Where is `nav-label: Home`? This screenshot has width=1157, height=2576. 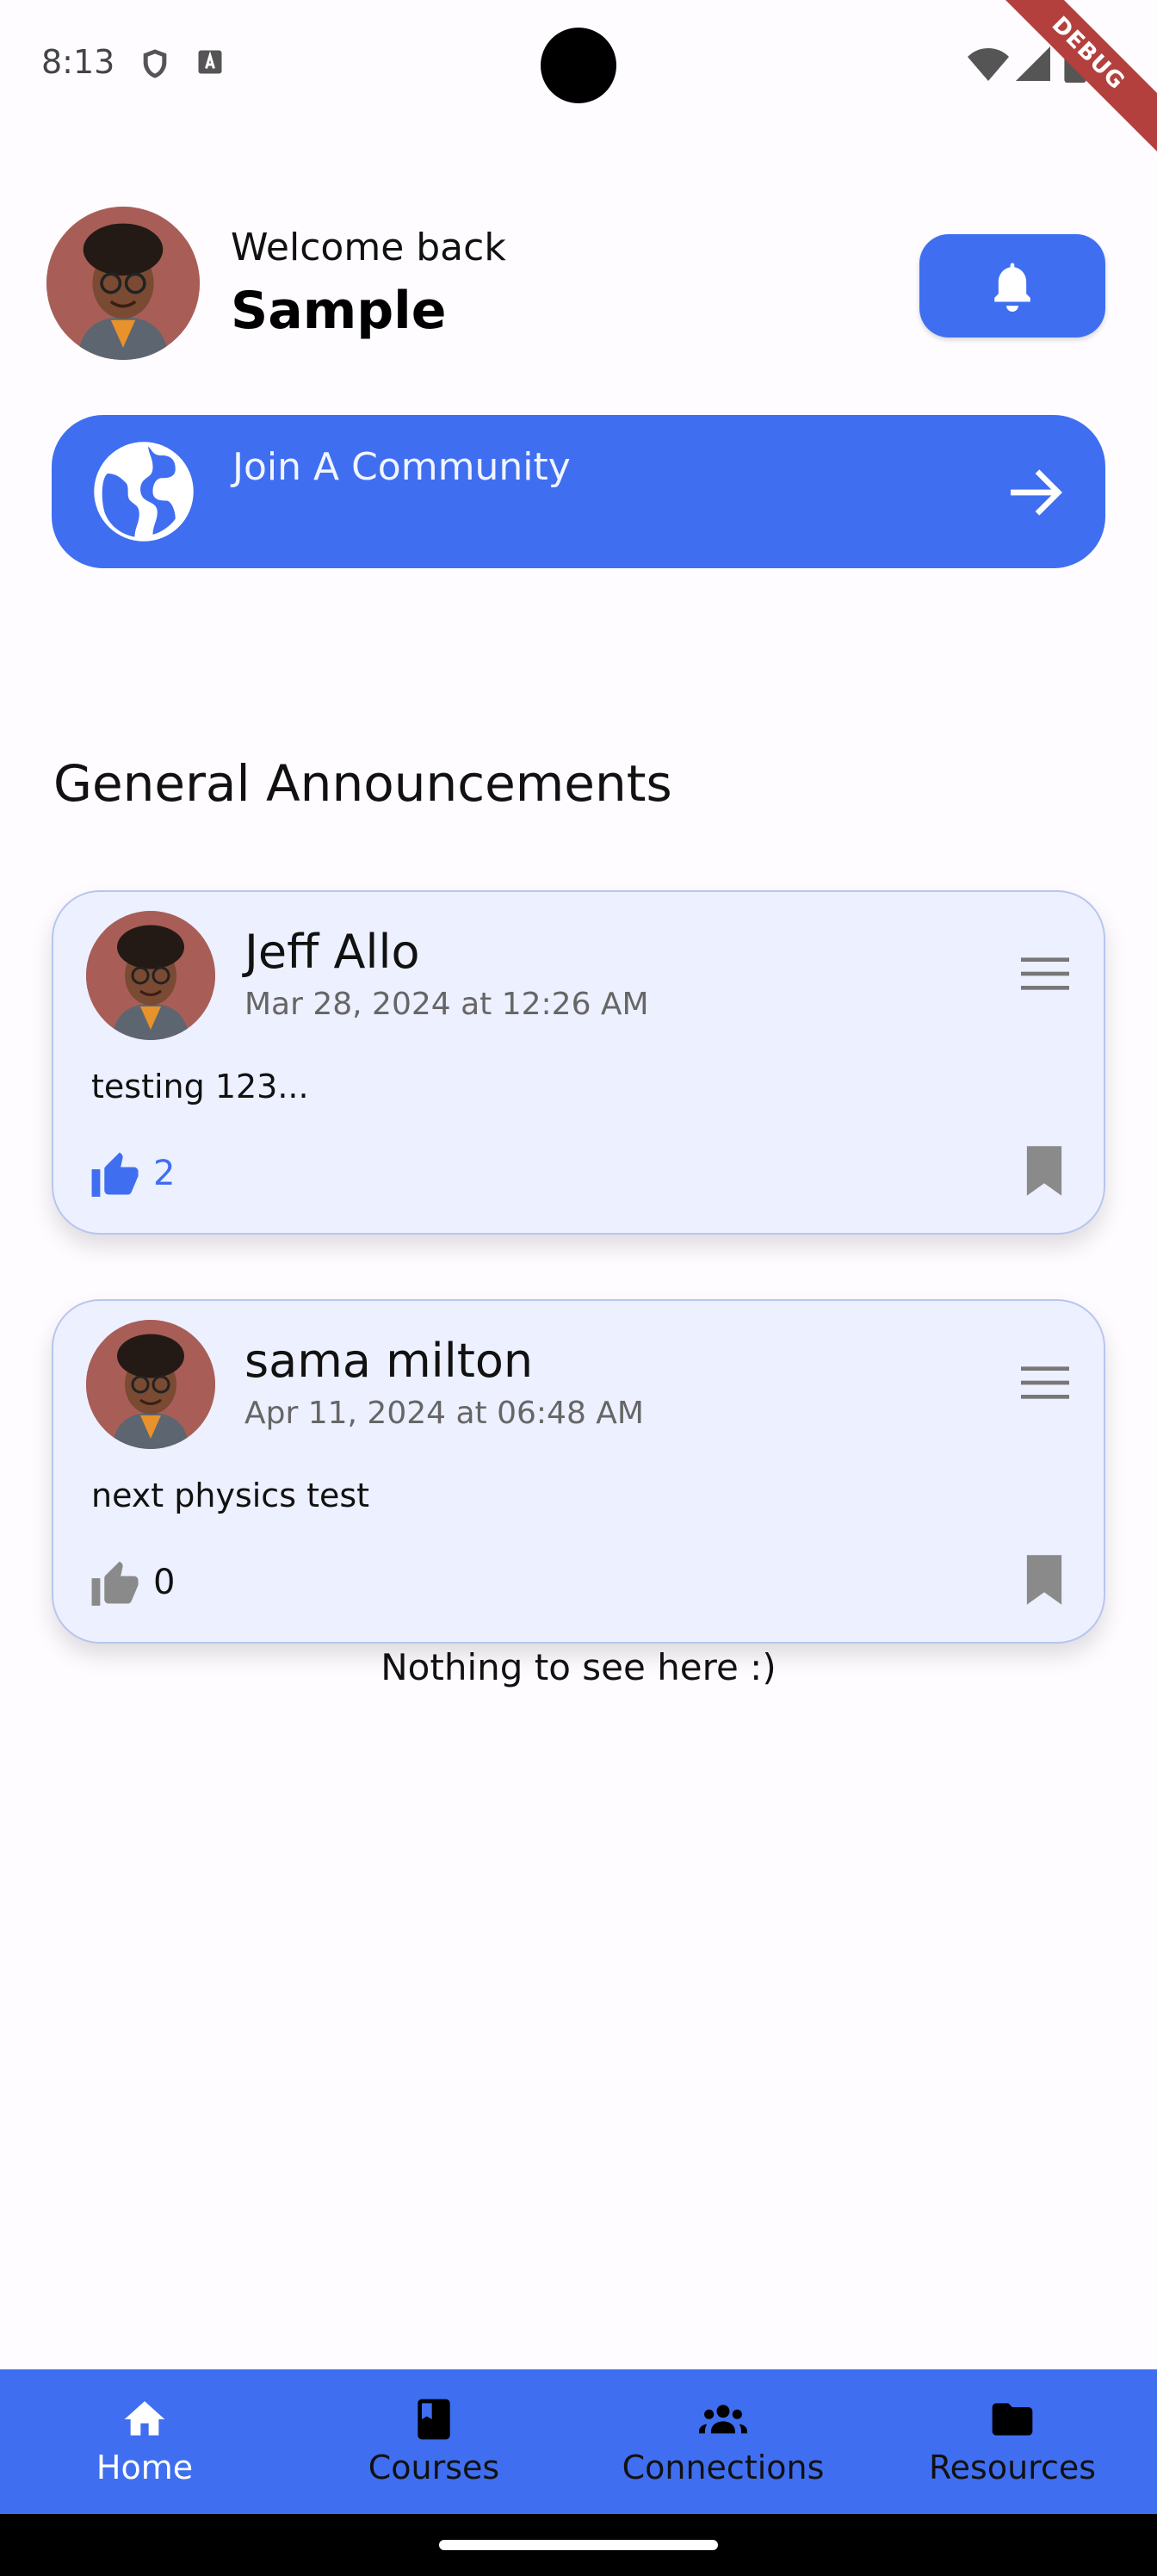
nav-label: Home is located at coordinates (145, 2467).